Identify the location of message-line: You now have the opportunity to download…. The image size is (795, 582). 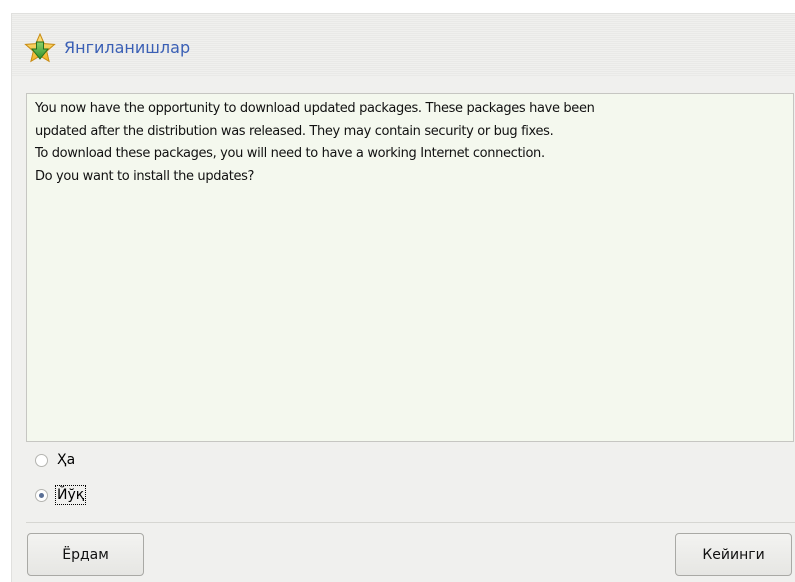
(315, 108).